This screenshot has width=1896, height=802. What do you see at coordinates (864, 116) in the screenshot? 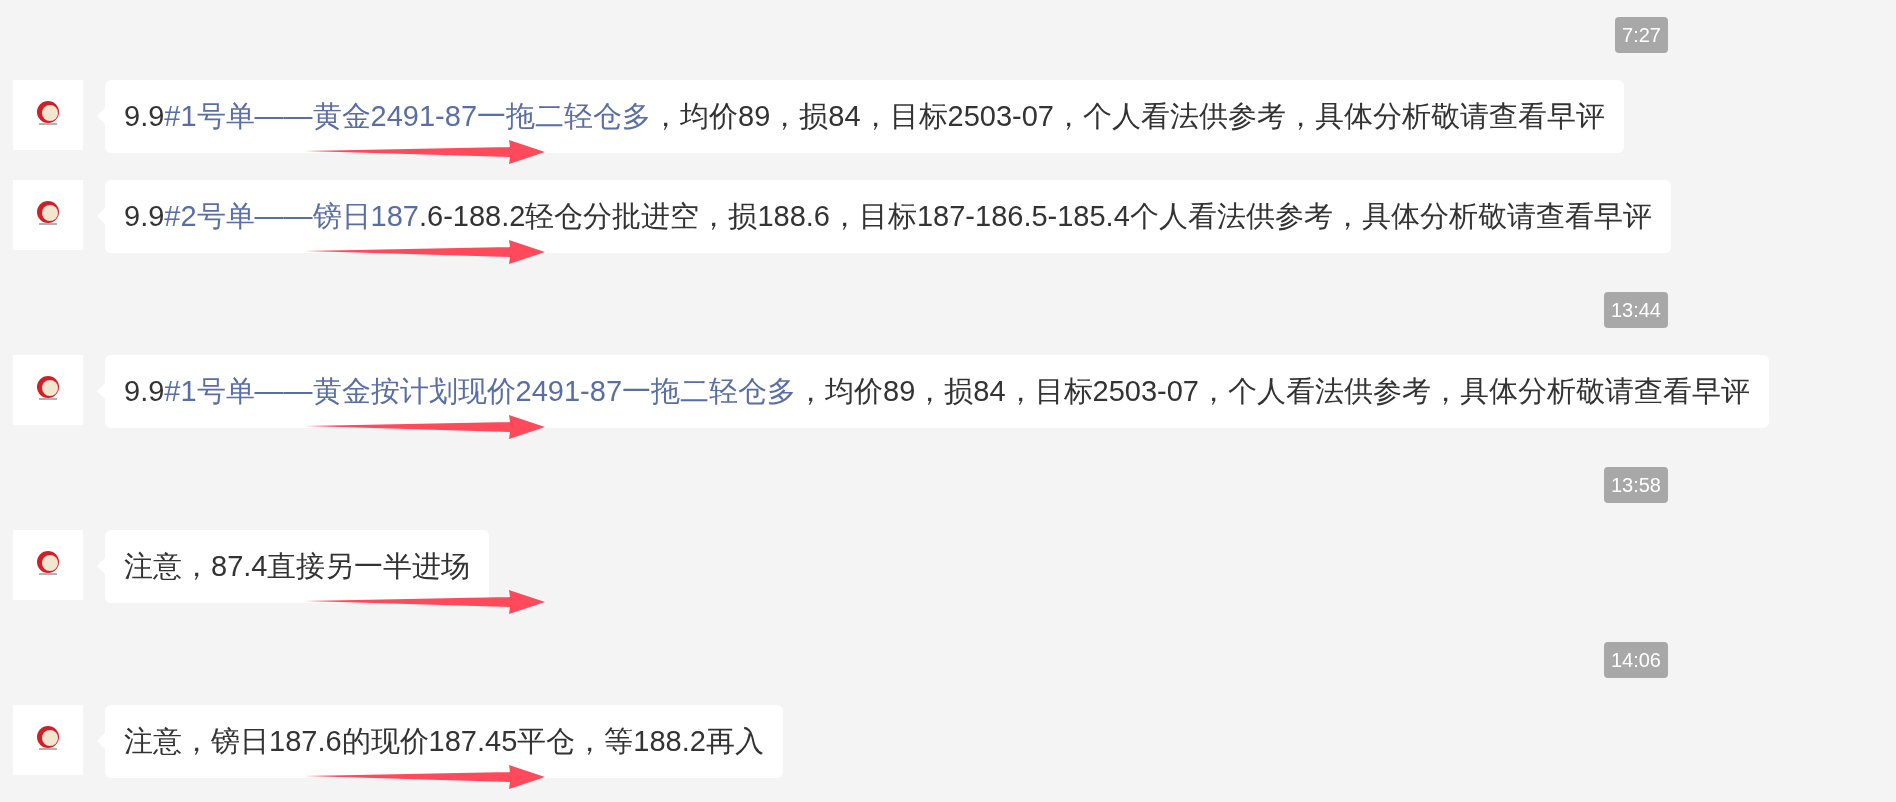
I see `message-text: 9.9#1号单——黄金2491-87一拖二轻仓多，均价89，损84，目标2503-07，个人看法供参考，具体分析敬请查看早评` at bounding box center [864, 116].